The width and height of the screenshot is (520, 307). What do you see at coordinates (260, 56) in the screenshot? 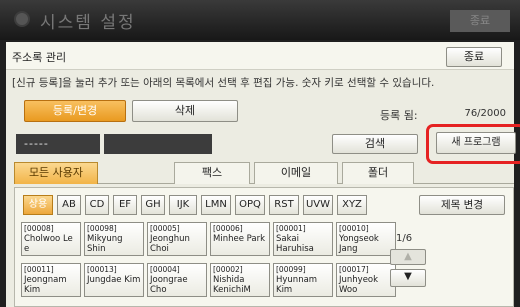
I see `panel-header: 주소록 관리 종료` at bounding box center [260, 56].